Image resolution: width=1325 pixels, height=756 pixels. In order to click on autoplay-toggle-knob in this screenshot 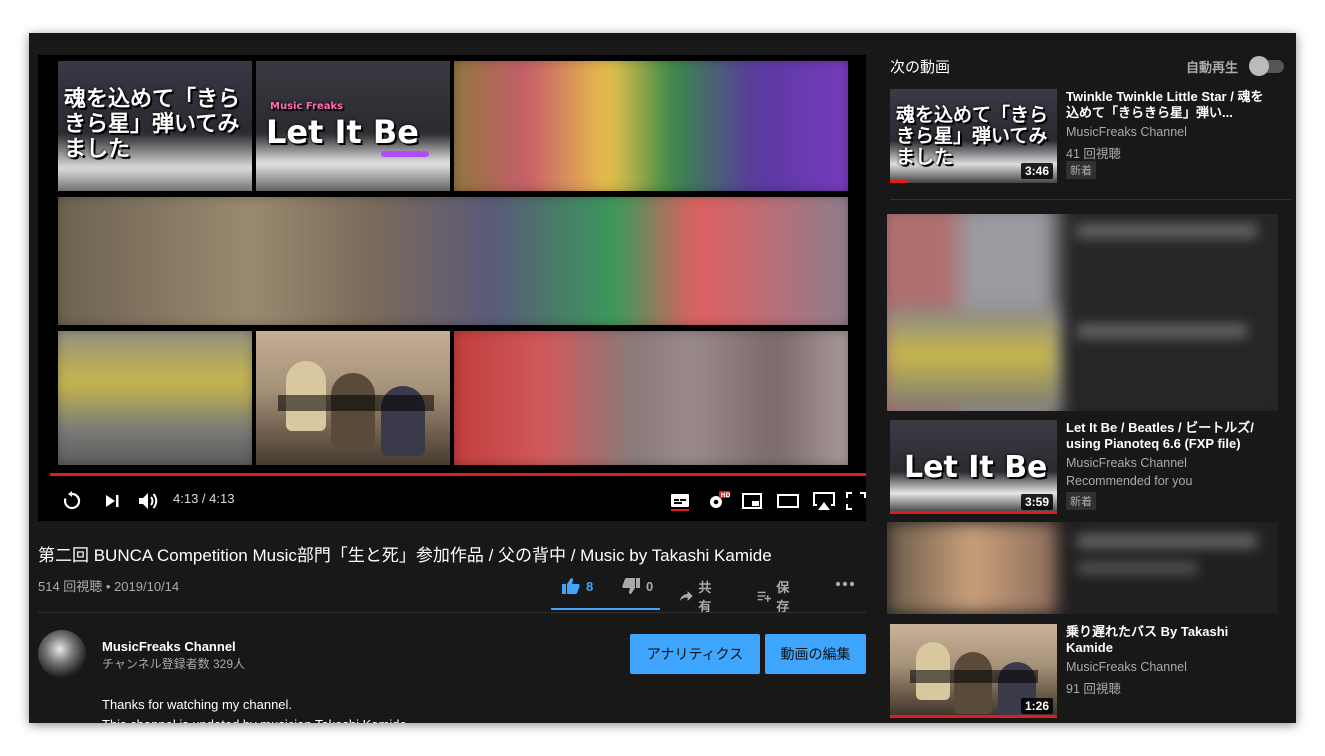, I will do `click(1259, 66)`.